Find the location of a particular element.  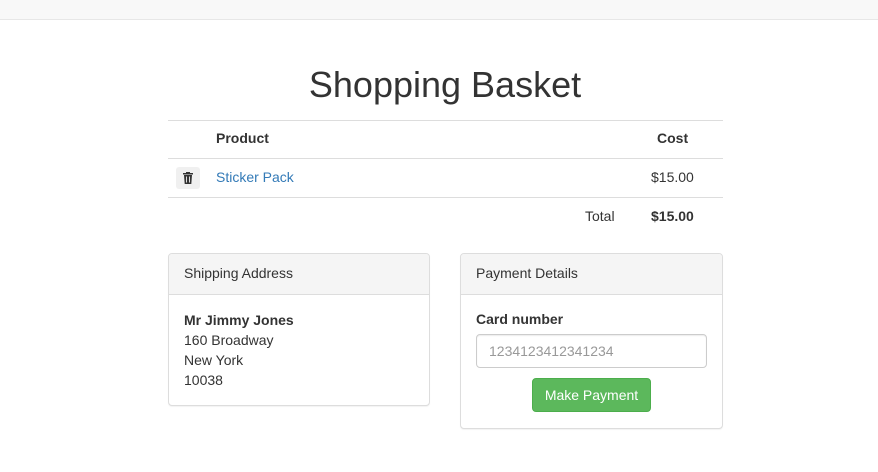

card-number-input is located at coordinates (591, 351).